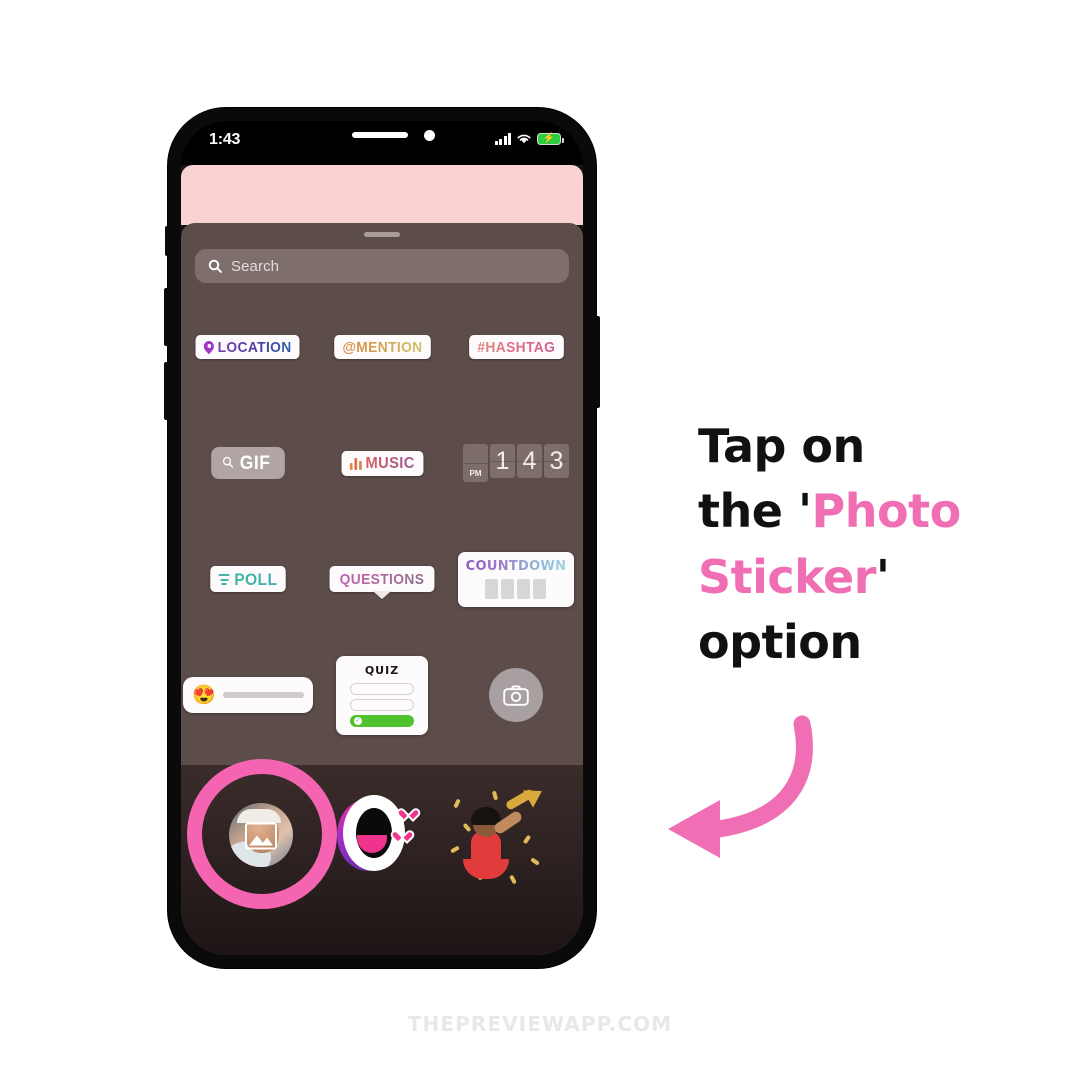 The width and height of the screenshot is (1080, 1080). Describe the element at coordinates (224, 579) in the screenshot. I see `poll-bars-icon` at that location.